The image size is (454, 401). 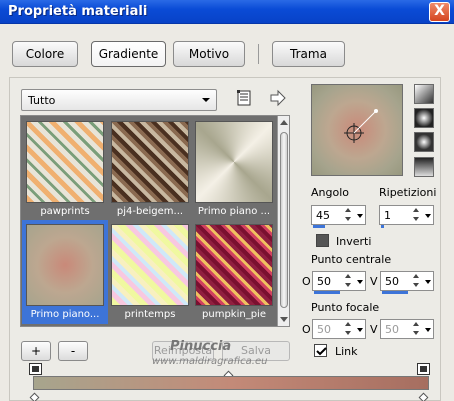 I want to click on gallery-scrollbar, so click(x=283, y=221).